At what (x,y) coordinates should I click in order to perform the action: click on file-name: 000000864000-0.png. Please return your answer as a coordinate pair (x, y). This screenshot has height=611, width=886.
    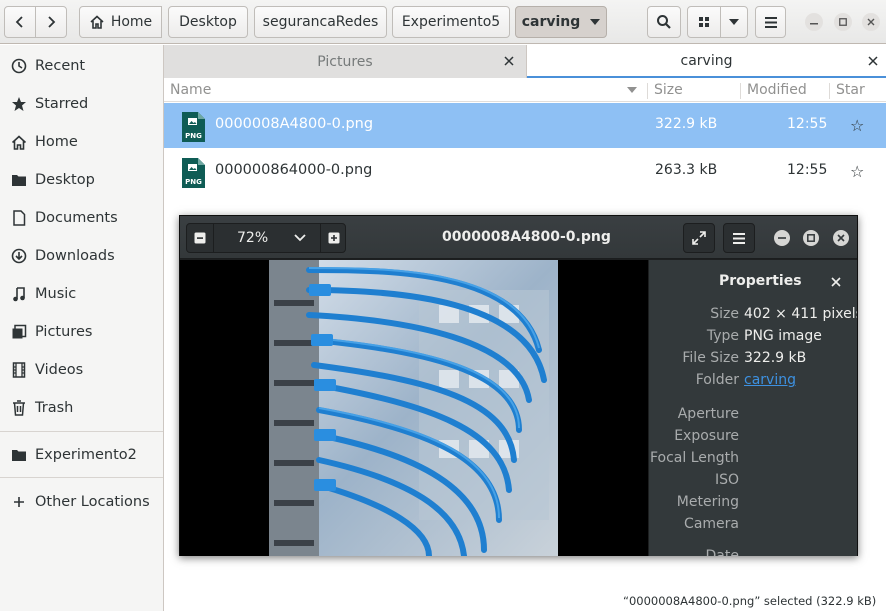
    Looking at the image, I should click on (294, 170).